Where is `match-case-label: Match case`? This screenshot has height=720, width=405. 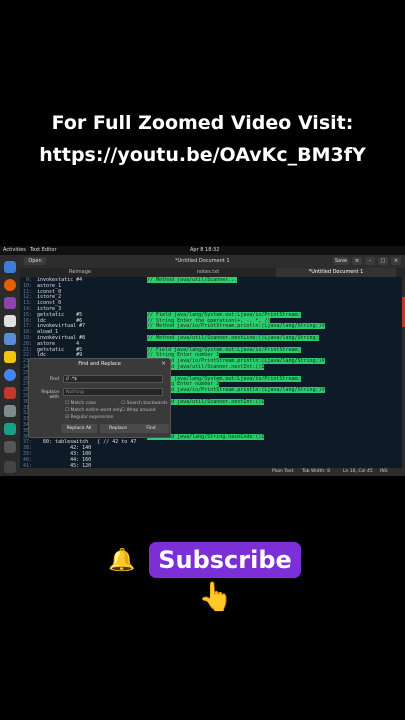
match-case-label: Match case is located at coordinates (83, 403).